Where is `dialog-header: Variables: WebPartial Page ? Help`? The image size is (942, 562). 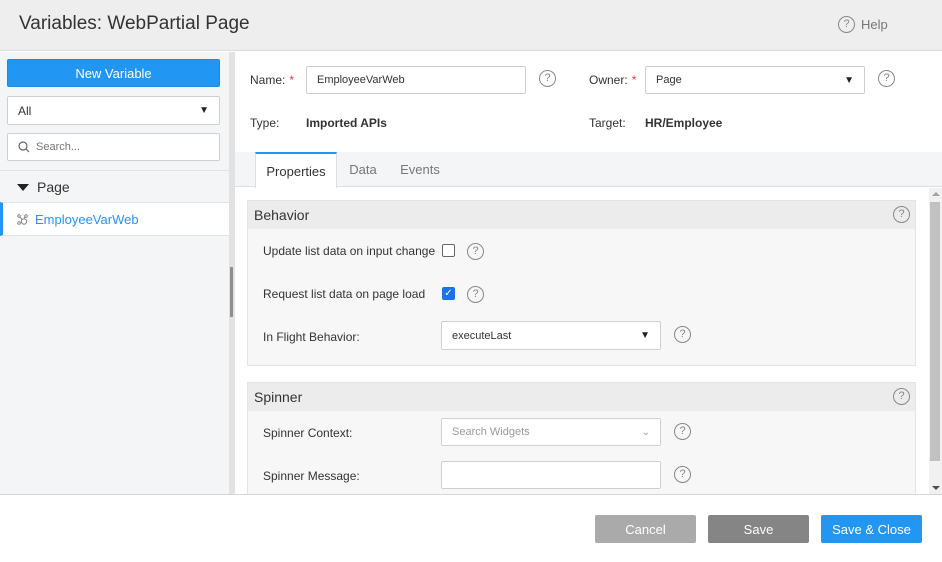 dialog-header: Variables: WebPartial Page ? Help is located at coordinates (471, 25).